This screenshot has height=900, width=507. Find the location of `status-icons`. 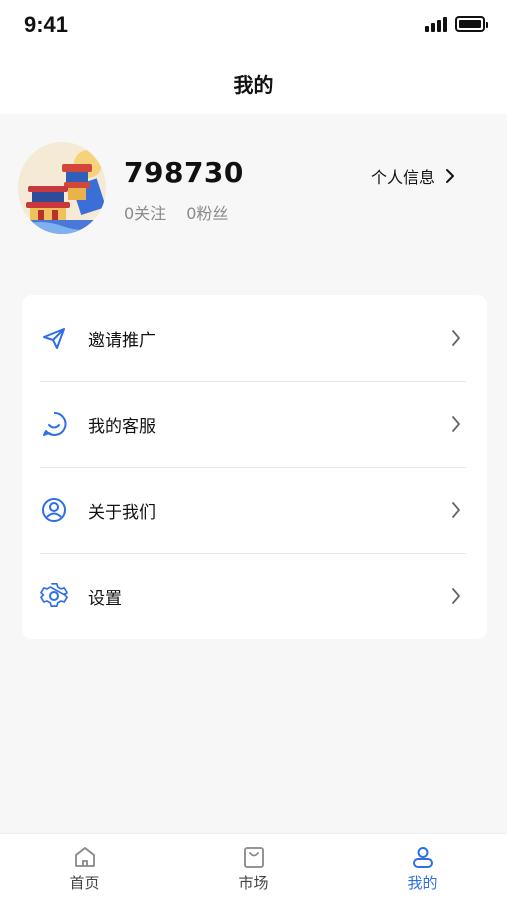

status-icons is located at coordinates (456, 24).